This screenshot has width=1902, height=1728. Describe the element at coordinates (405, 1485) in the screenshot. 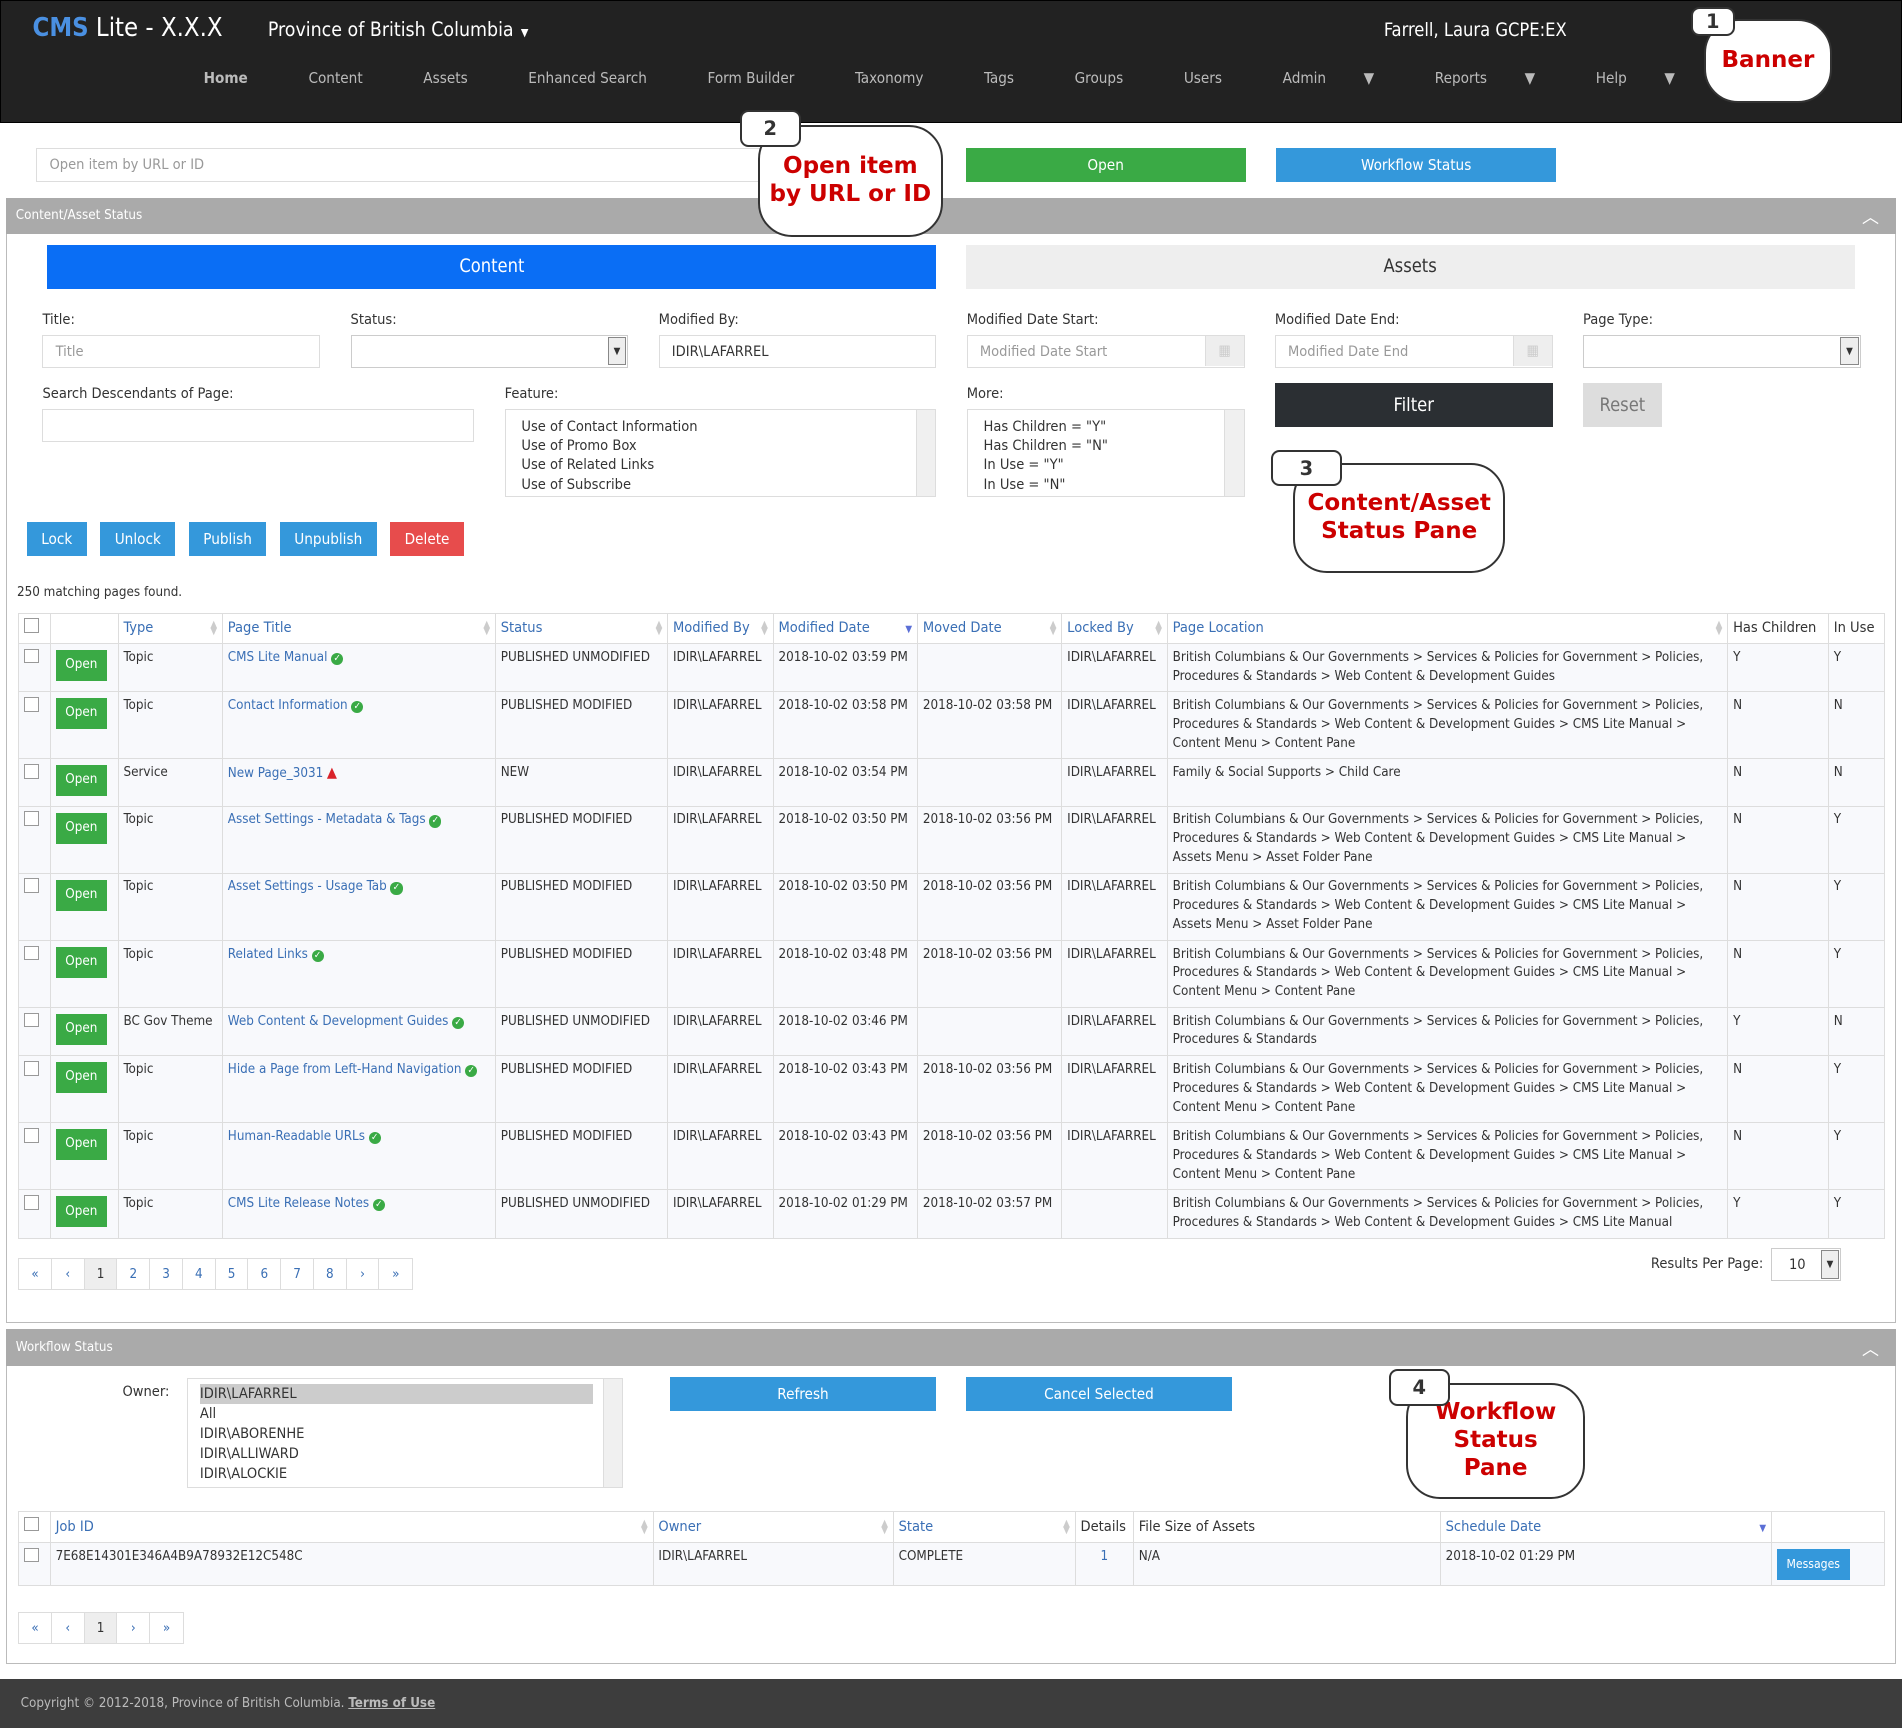

I see `owner-option: IDIR\AMACKAY` at that location.